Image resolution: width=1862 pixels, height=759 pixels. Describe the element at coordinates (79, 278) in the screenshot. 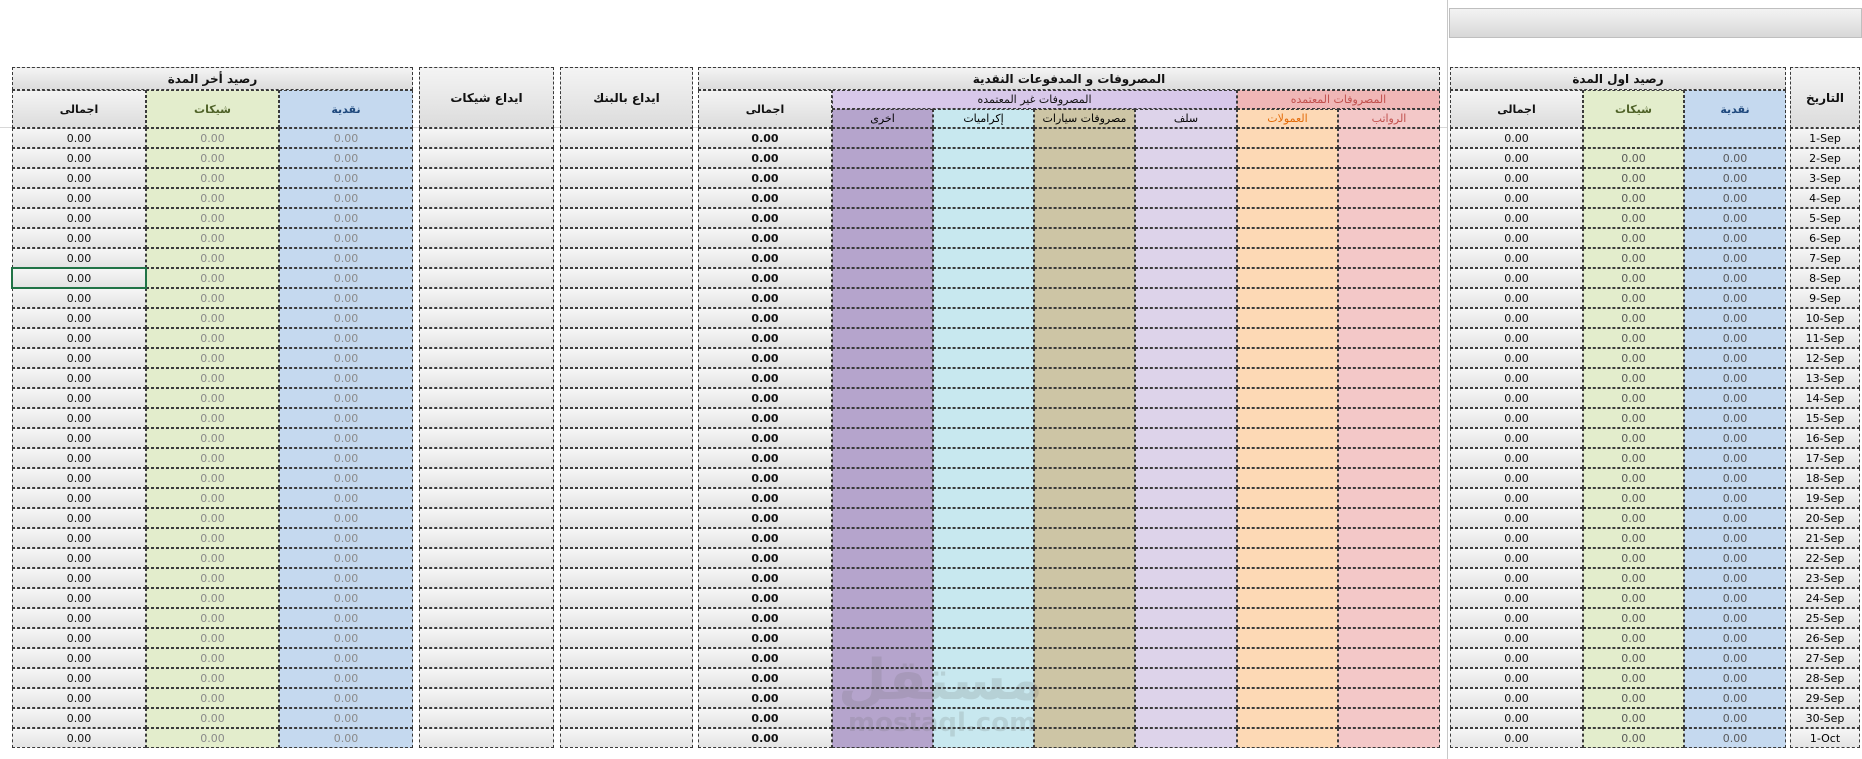

I see `active-cell-selection` at that location.